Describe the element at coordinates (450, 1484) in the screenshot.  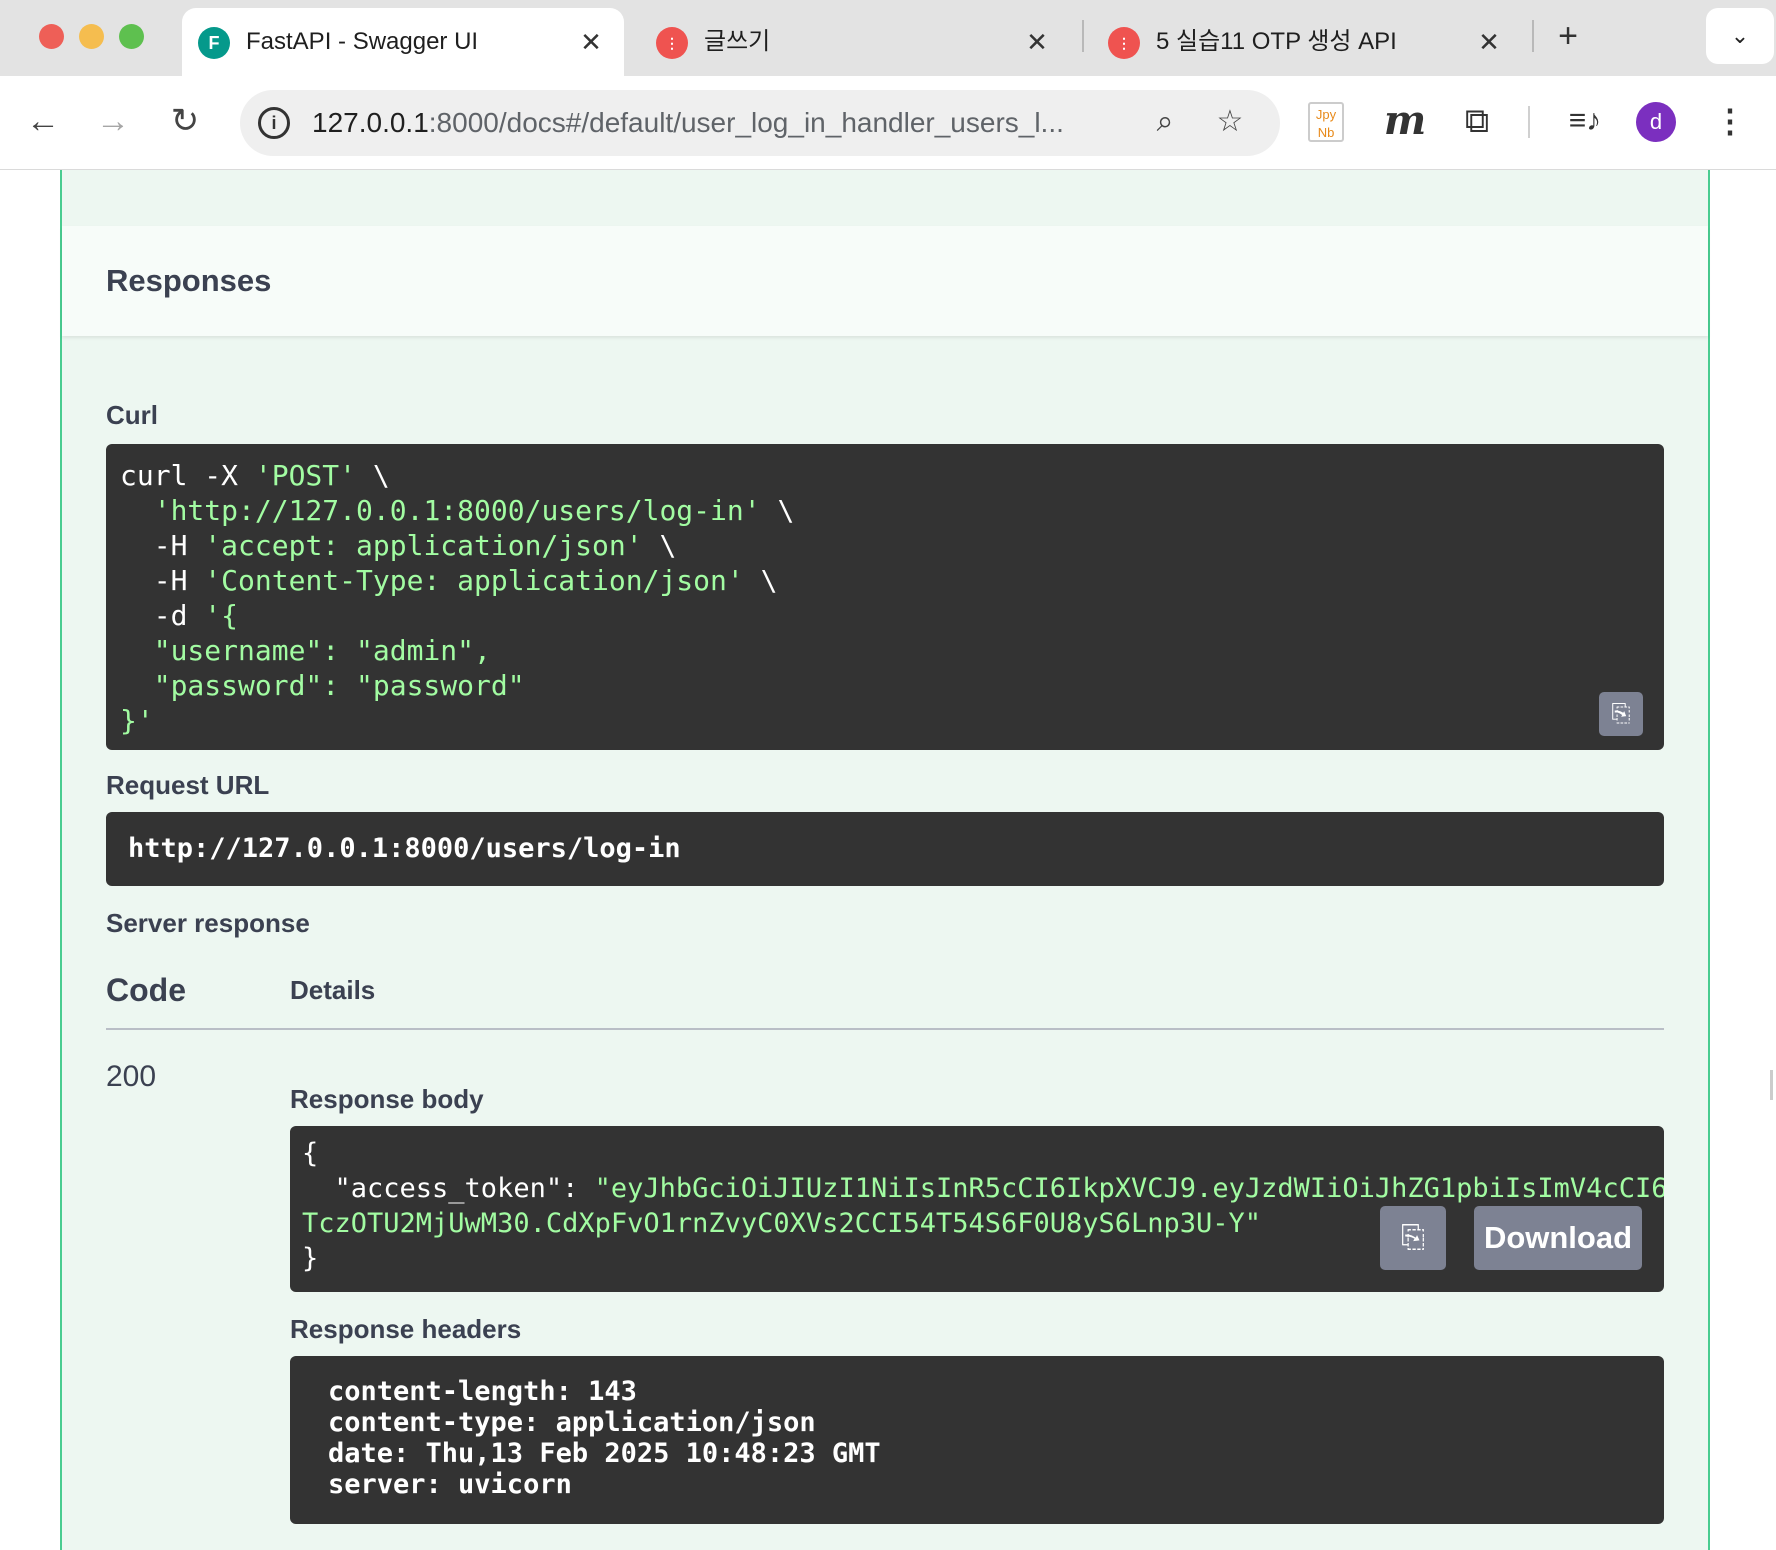
I see `header-line: server: uvicorn` at that location.